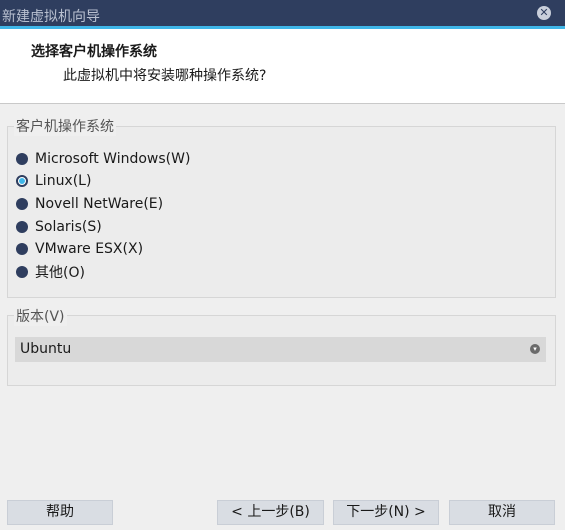 The height and width of the screenshot is (530, 565). What do you see at coordinates (22, 181) in the screenshot?
I see `radio-button-selected-icon` at bounding box center [22, 181].